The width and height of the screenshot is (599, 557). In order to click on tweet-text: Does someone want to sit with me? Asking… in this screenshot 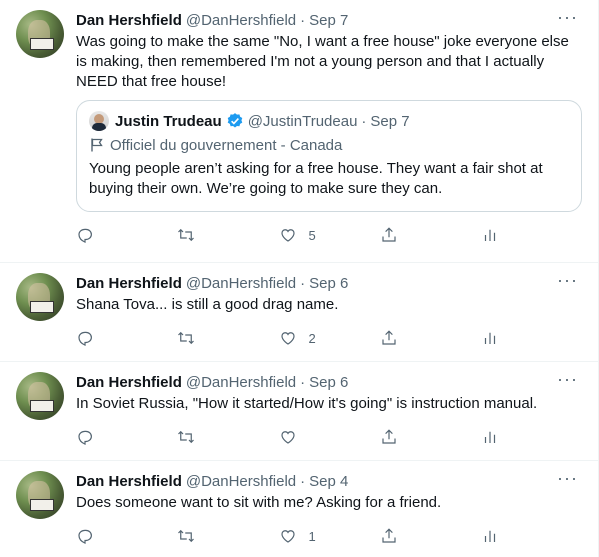, I will do `click(259, 502)`.